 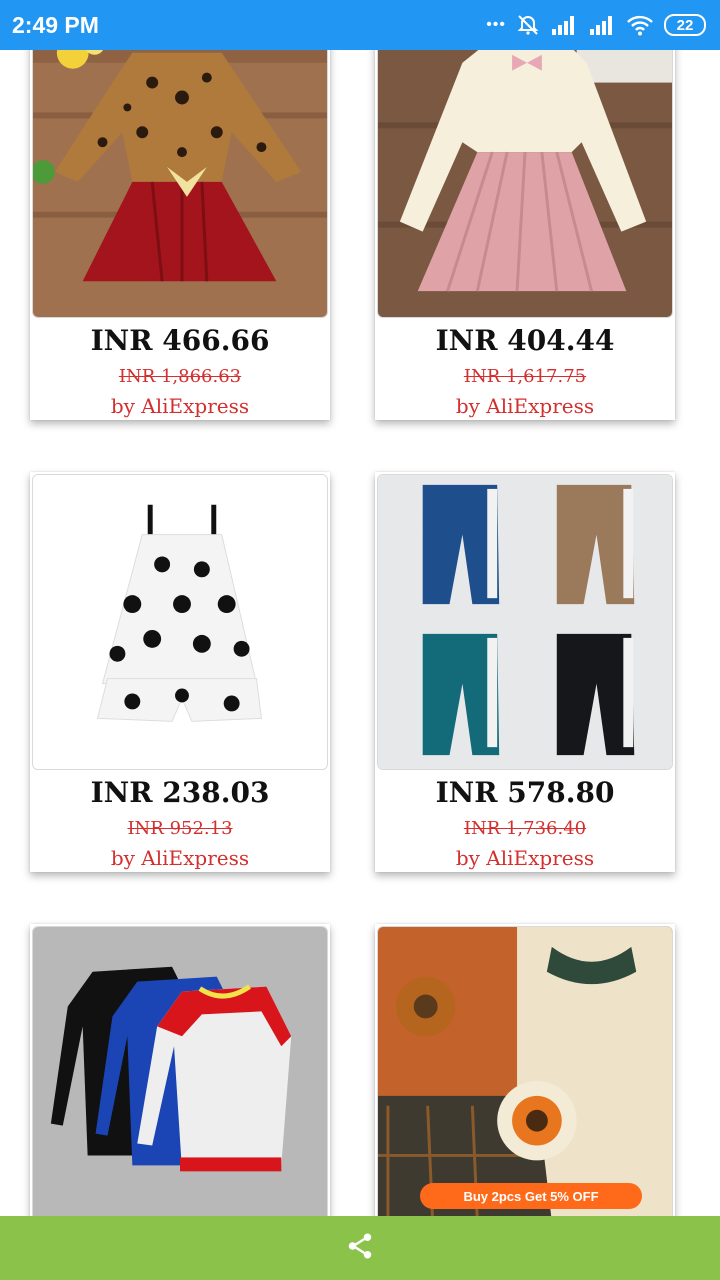 I want to click on alarm-off-icon, so click(x=528, y=25).